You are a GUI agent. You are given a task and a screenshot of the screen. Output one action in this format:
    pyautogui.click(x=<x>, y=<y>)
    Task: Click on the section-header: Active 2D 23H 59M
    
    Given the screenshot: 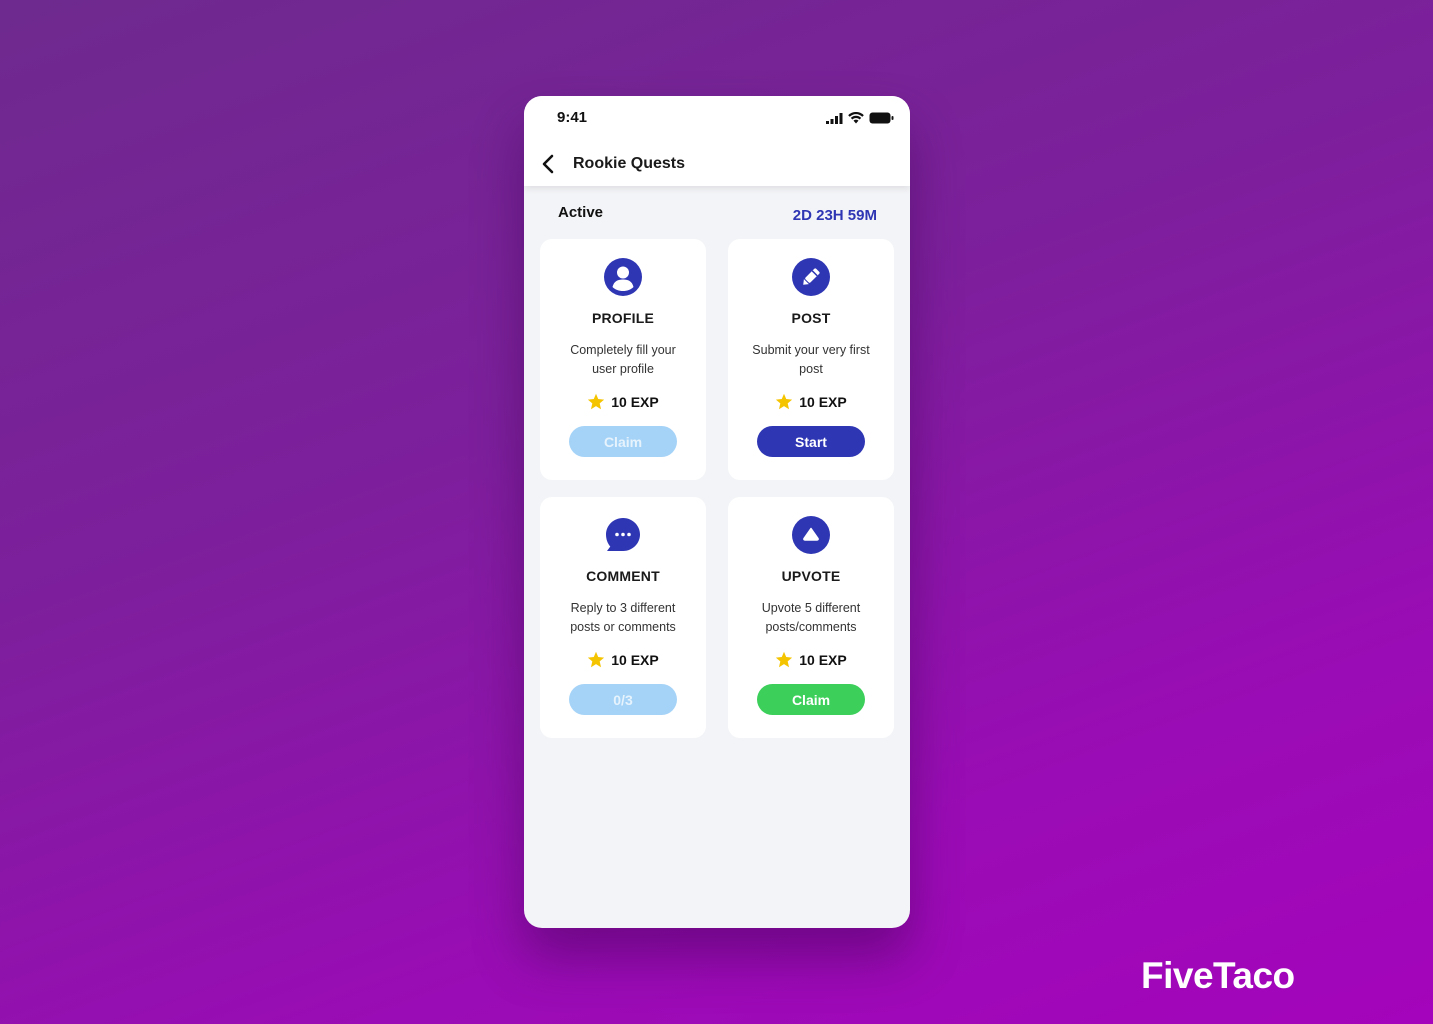 What is the action you would take?
    pyautogui.click(x=717, y=213)
    